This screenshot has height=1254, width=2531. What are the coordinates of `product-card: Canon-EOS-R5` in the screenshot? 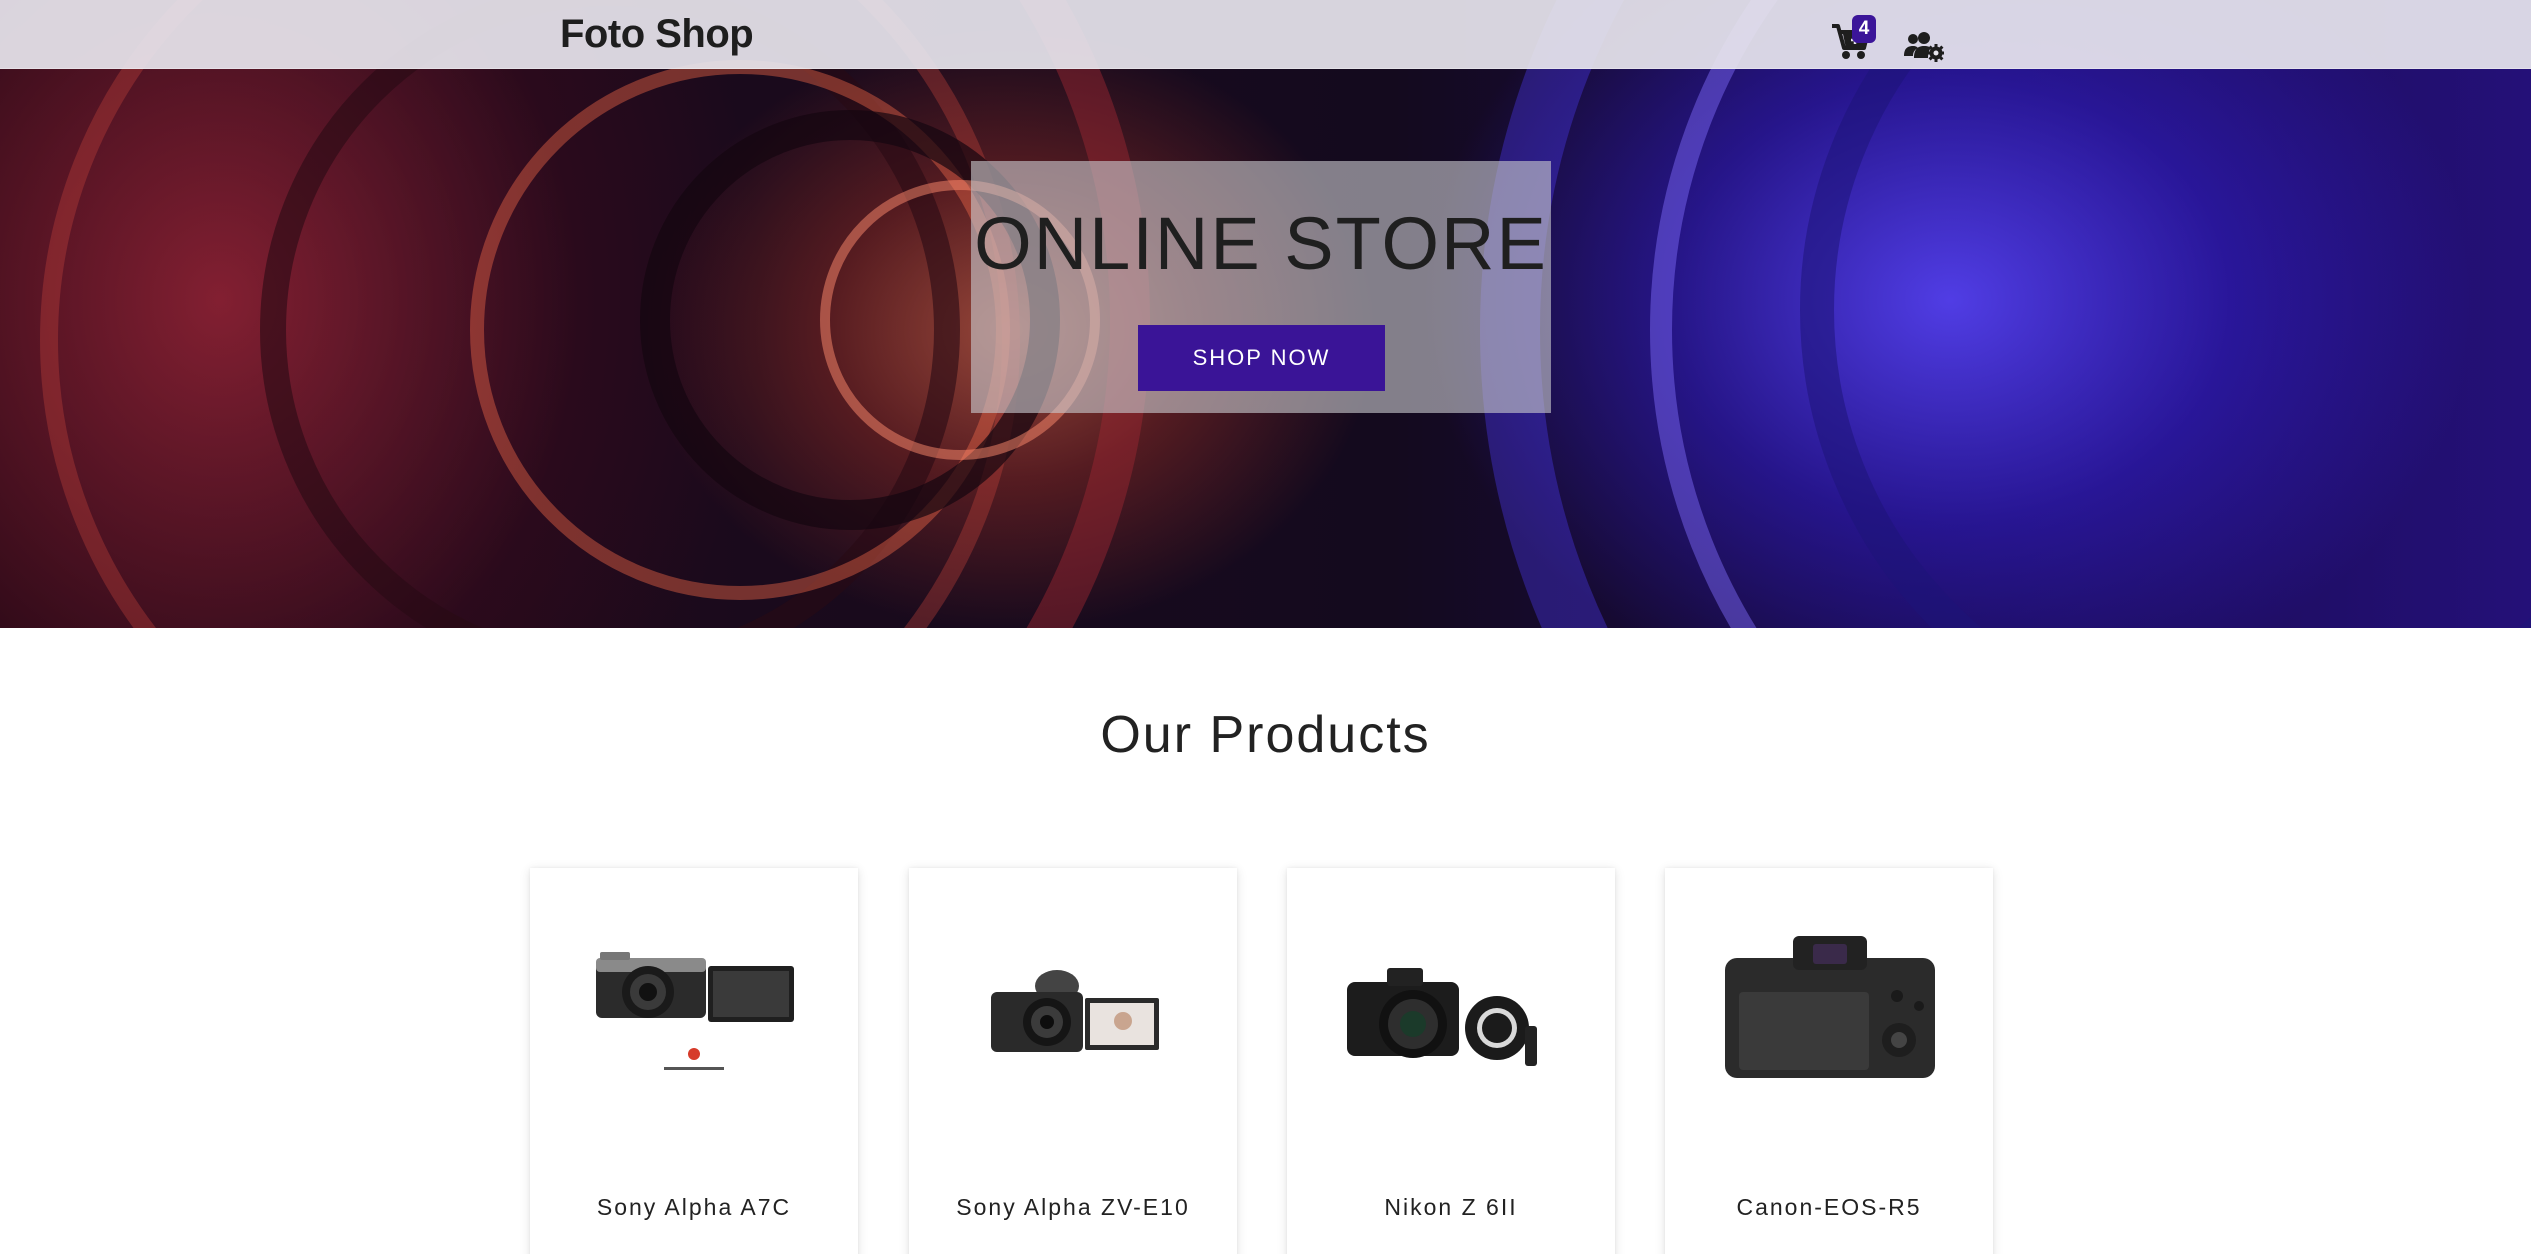 It's located at (1829, 1061).